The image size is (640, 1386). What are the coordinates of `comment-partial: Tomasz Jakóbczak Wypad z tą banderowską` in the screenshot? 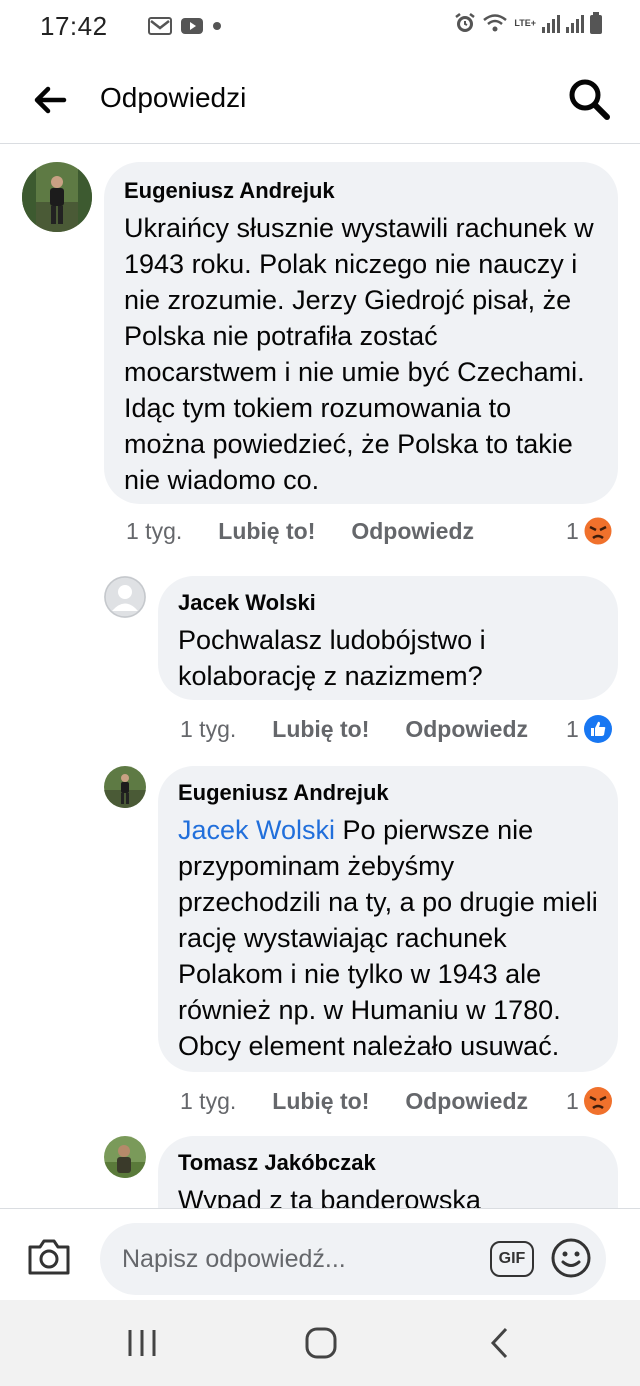 It's located at (320, 1169).